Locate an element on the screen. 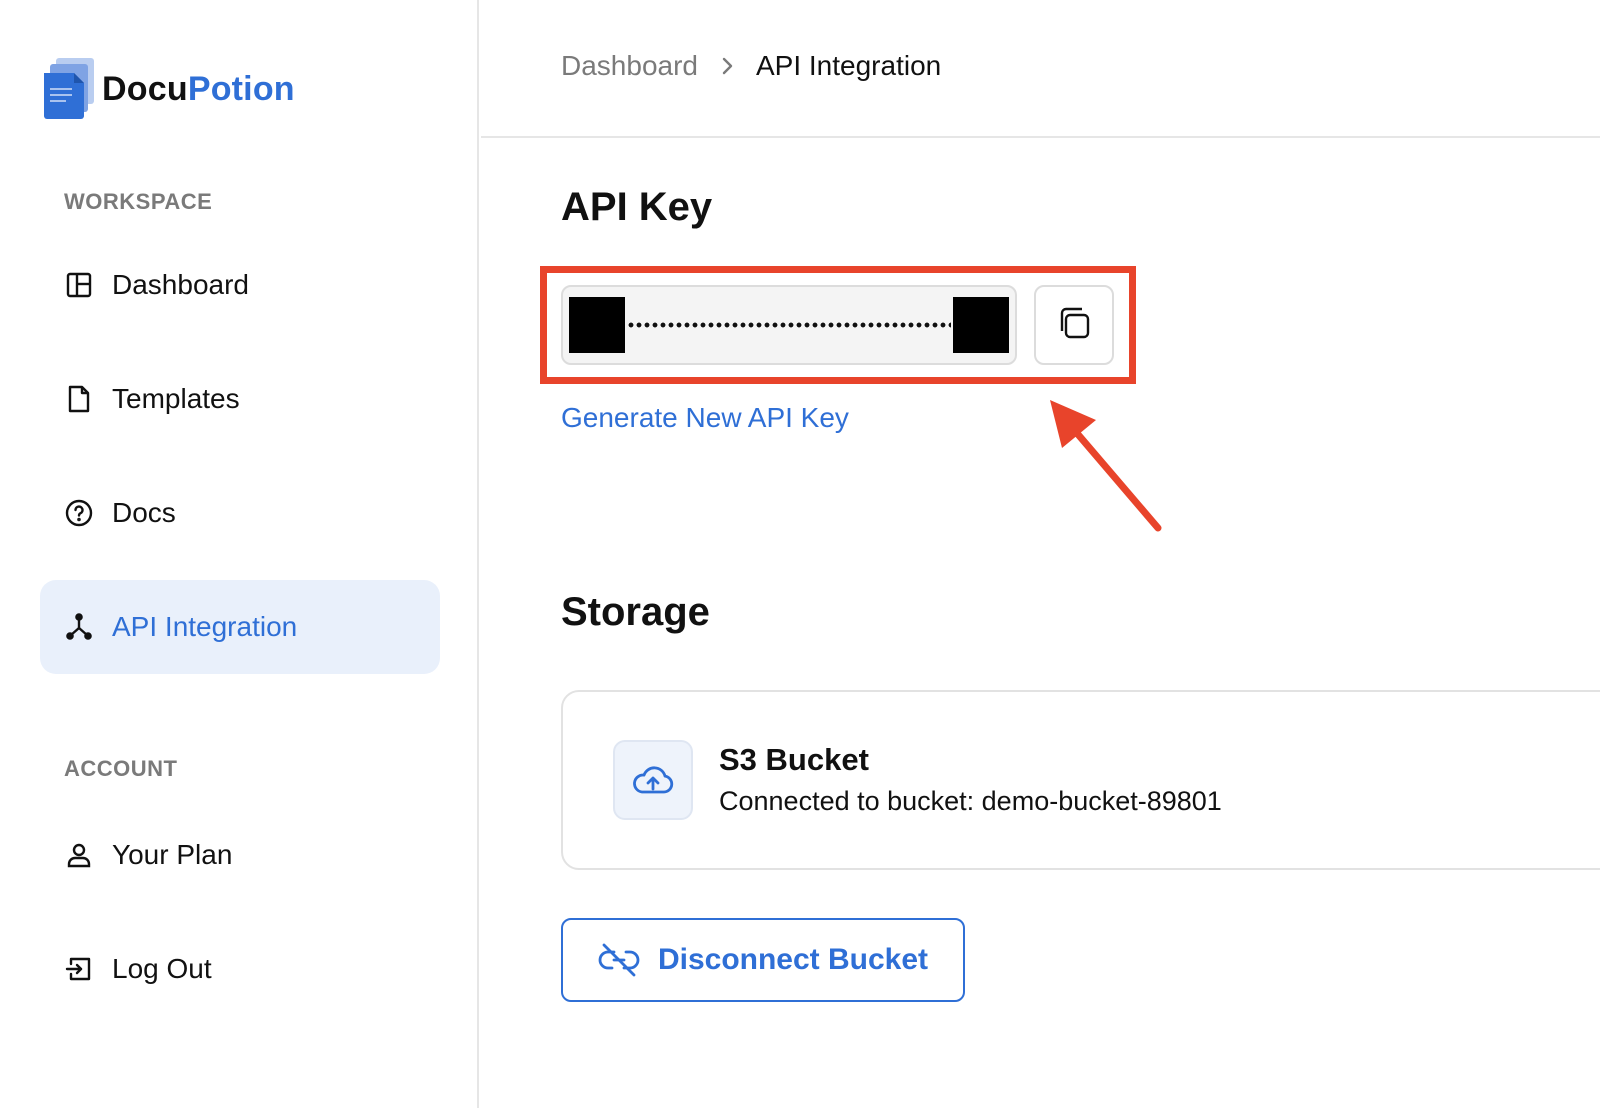 Image resolution: width=1600 pixels, height=1108 pixels. copy-icon is located at coordinates (1074, 325).